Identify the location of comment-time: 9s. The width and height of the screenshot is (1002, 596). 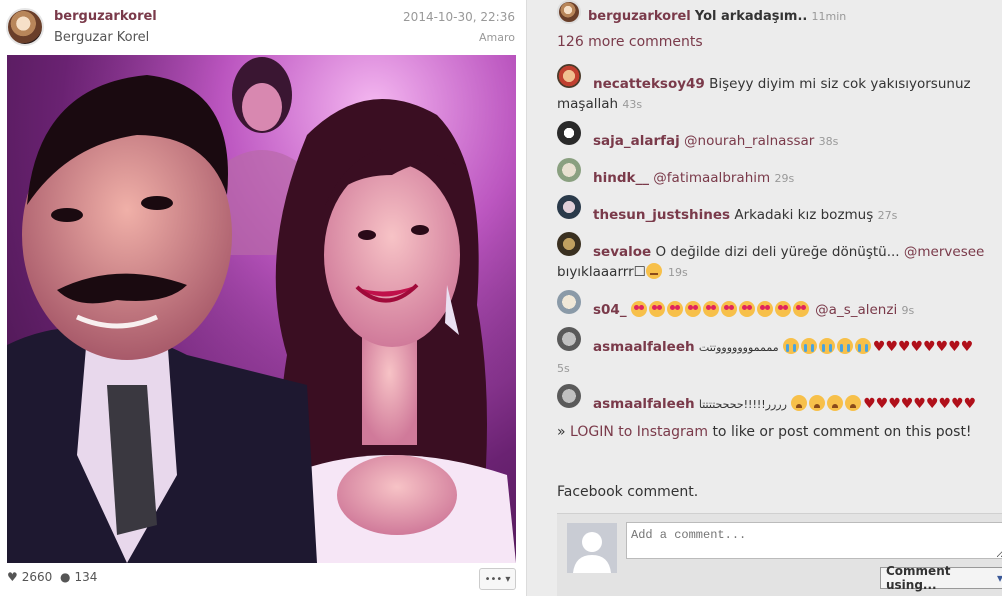
(908, 310).